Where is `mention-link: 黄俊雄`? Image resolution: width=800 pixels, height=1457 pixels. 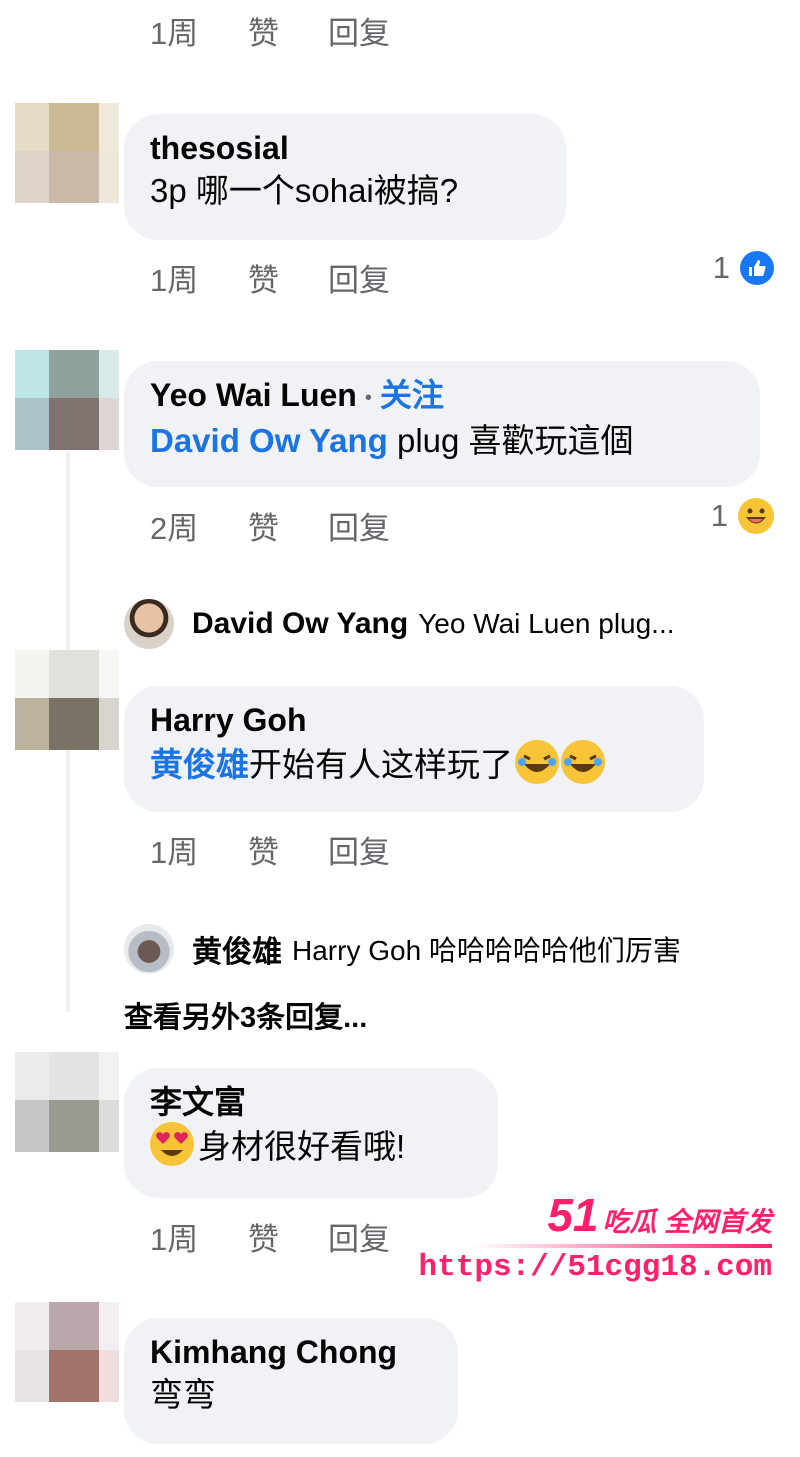 mention-link: 黄俊雄 is located at coordinates (199, 764).